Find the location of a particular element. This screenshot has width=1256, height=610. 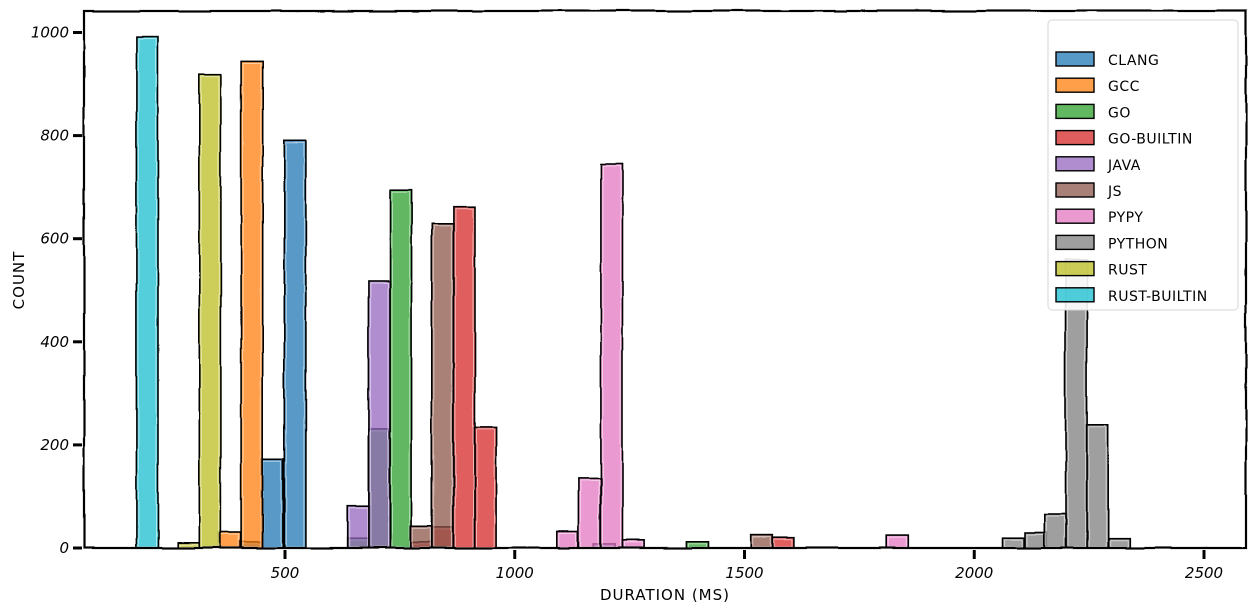

legend-label-pypy: PYPY is located at coordinates (1125, 218).